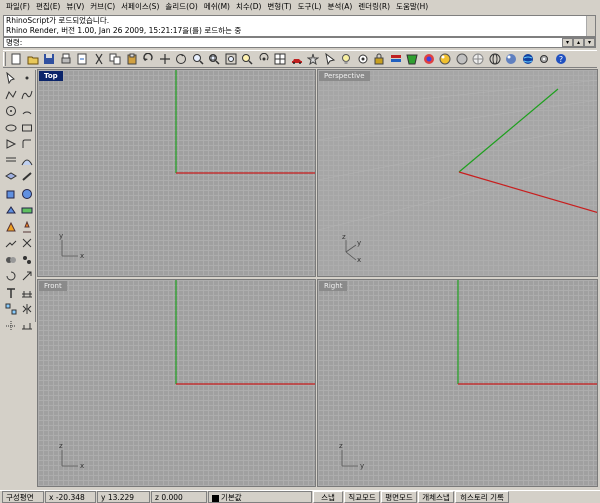 This screenshot has width=600, height=503. I want to click on viewport-title-perspective: Perspective, so click(344, 76).